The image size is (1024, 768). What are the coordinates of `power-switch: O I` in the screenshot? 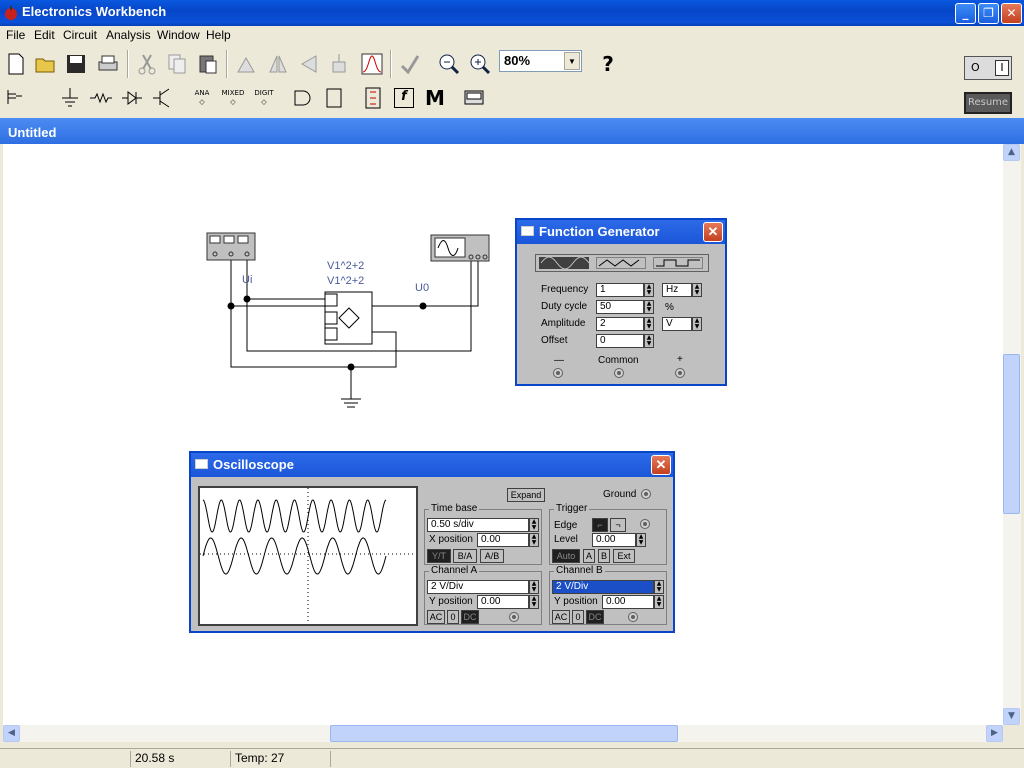 It's located at (988, 68).